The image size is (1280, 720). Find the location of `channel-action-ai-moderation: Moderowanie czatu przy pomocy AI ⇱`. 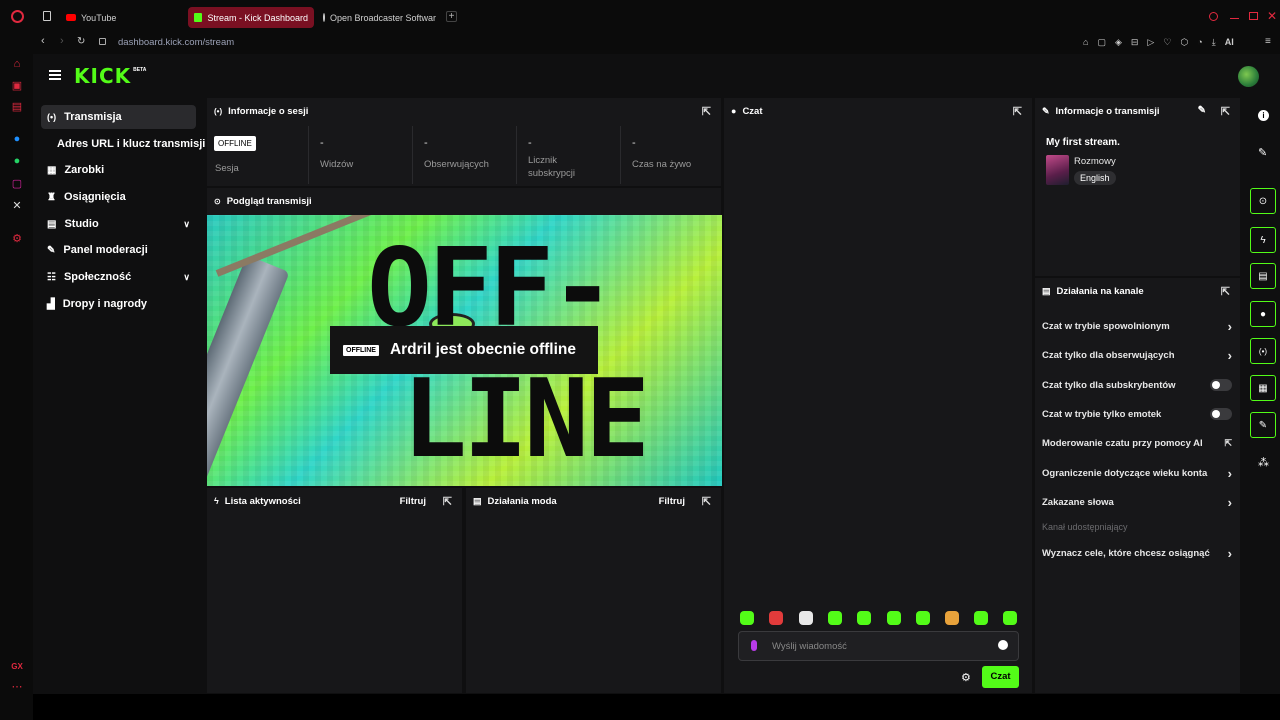

channel-action-ai-moderation: Moderowanie czatu przy pomocy AI ⇱ is located at coordinates (1137, 443).